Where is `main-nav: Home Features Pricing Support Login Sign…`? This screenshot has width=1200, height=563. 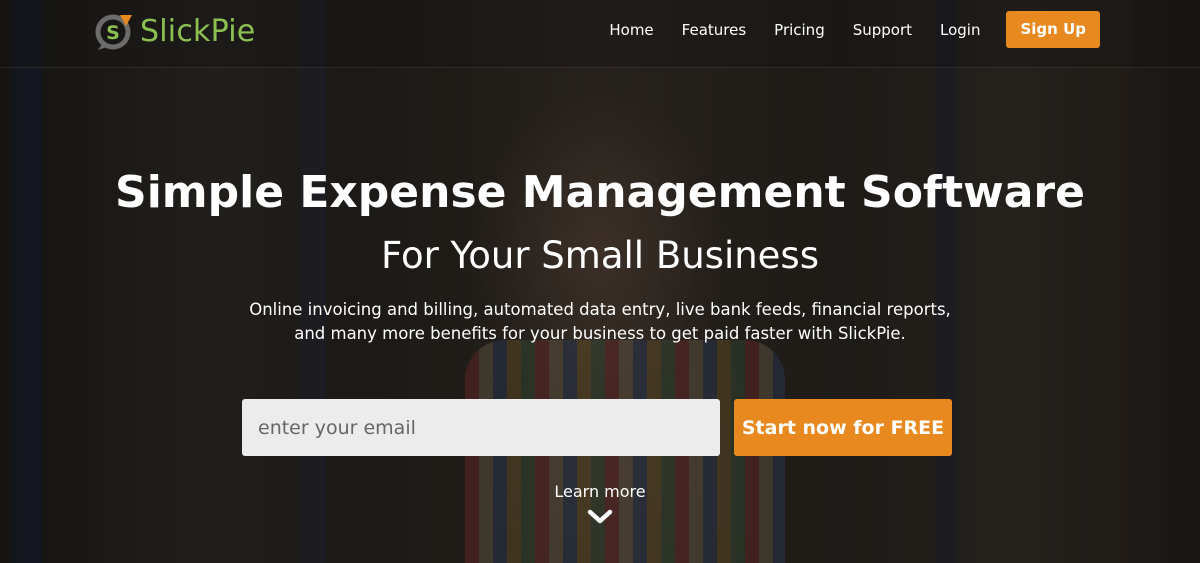
main-nav: Home Features Pricing Support Login Sign… is located at coordinates (840, 29).